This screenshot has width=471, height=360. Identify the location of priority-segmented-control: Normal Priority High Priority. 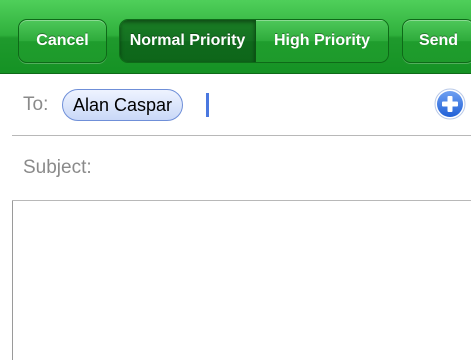
(254, 41).